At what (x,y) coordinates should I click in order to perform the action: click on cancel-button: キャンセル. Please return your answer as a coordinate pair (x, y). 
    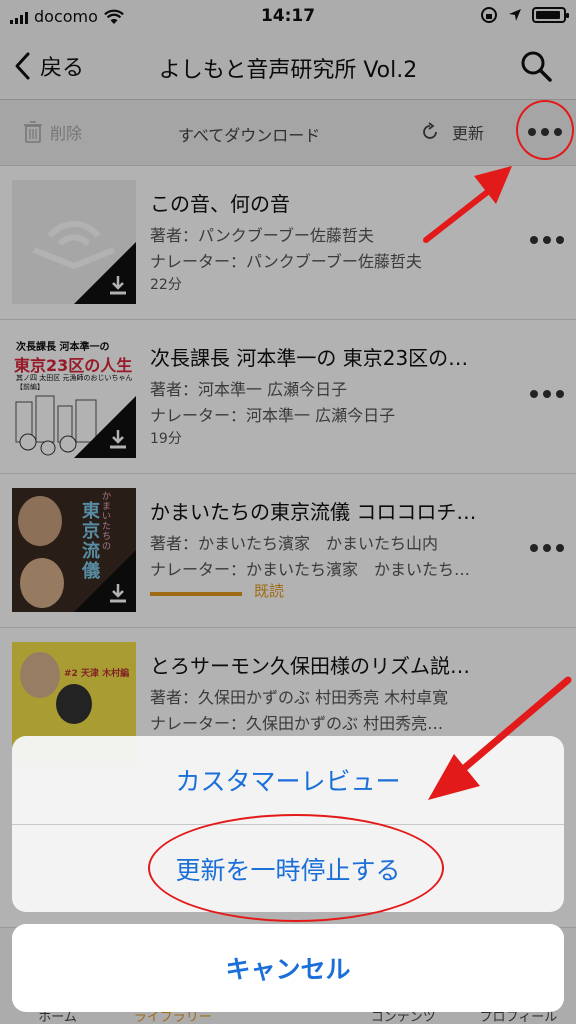
    Looking at the image, I should click on (288, 968).